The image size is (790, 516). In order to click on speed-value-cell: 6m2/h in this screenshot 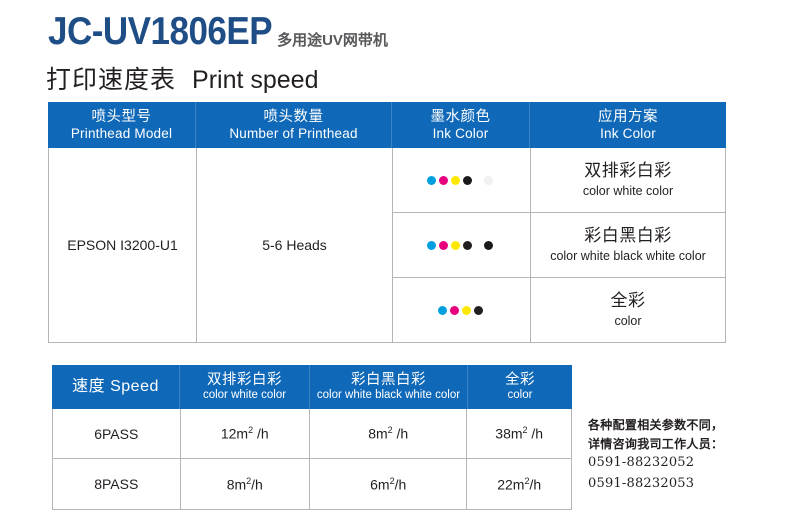, I will do `click(389, 484)`.